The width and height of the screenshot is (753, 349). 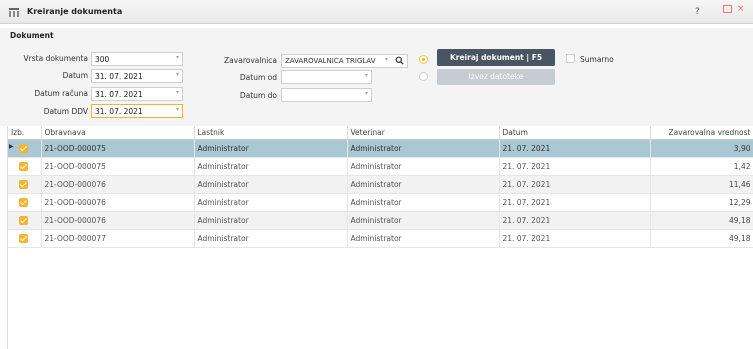 What do you see at coordinates (597, 59) in the screenshot?
I see `sumarno-label: Sumarno` at bounding box center [597, 59].